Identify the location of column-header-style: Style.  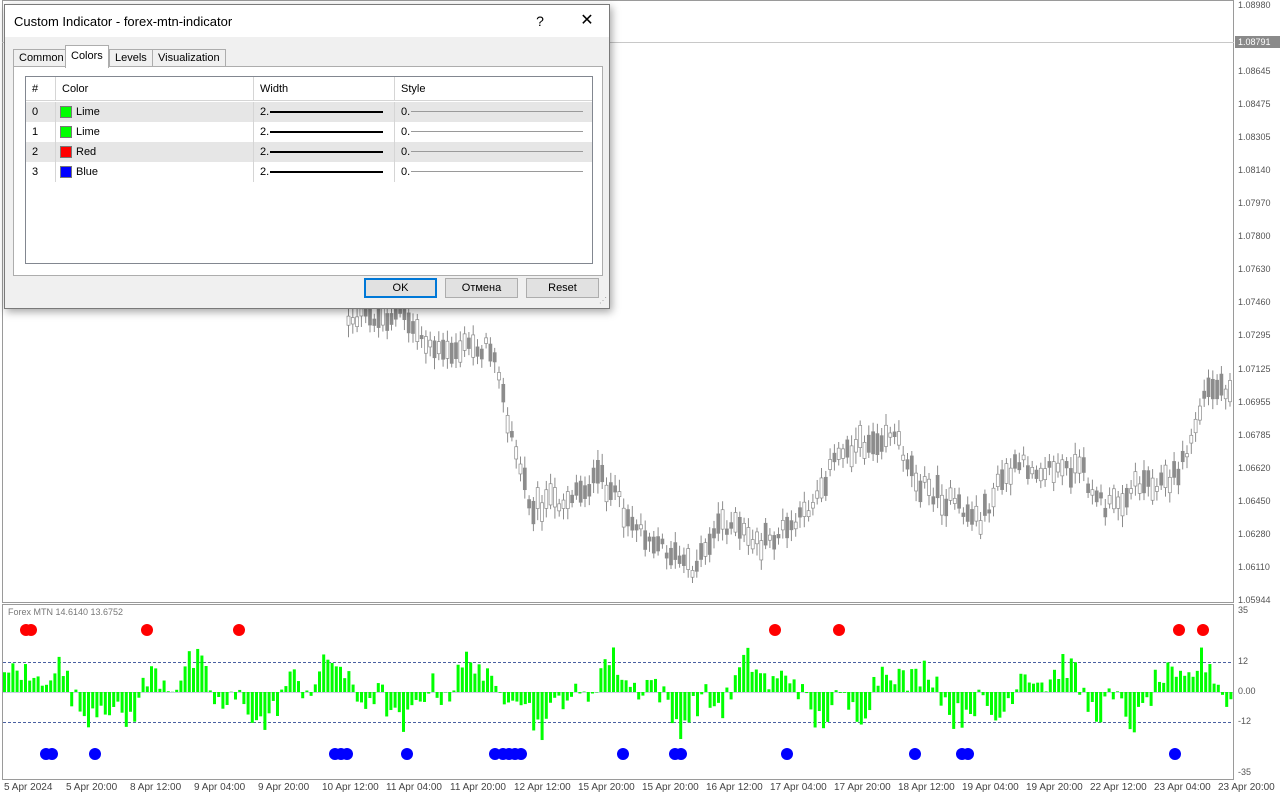
(493, 89).